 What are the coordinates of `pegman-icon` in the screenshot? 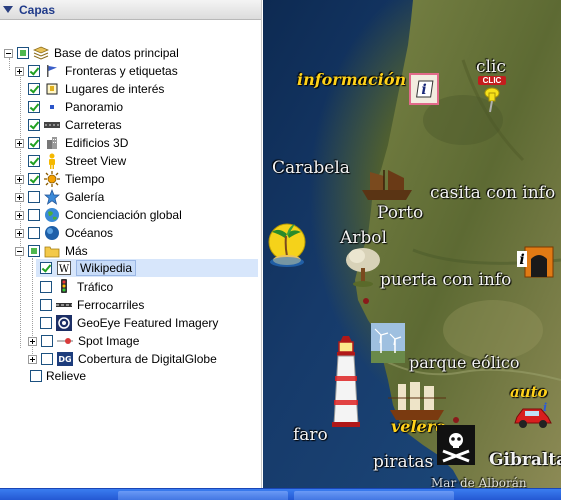 It's located at (52, 161).